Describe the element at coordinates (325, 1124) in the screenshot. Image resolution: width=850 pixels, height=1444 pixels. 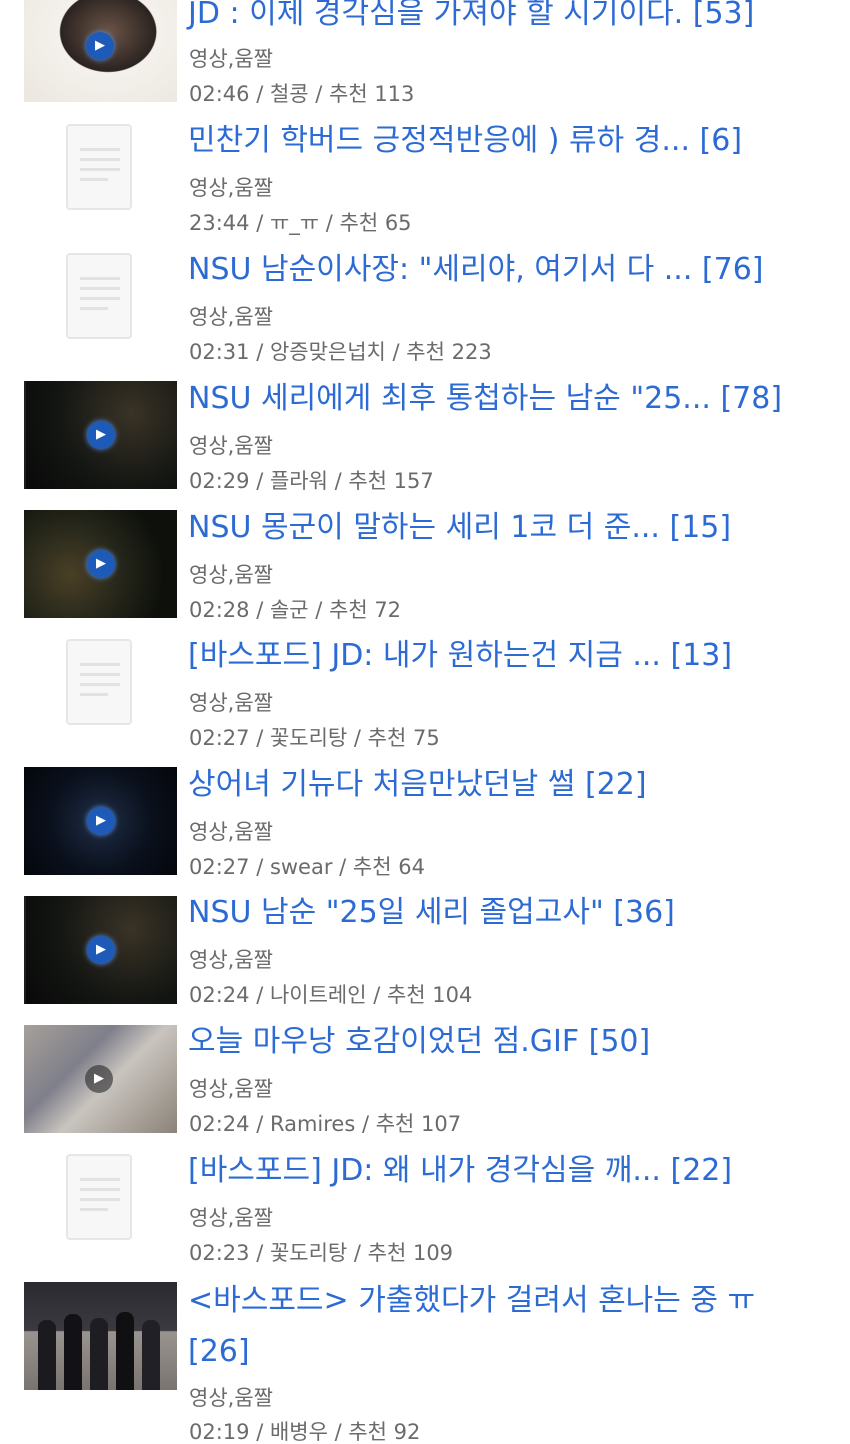
I see `post-meta: 02:24 / Ramires / 추천 107` at that location.